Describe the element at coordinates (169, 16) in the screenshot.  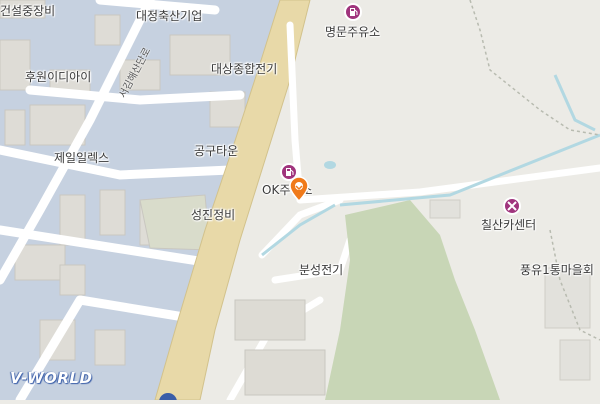
I see `label-daejeong: 대정축산기업` at that location.